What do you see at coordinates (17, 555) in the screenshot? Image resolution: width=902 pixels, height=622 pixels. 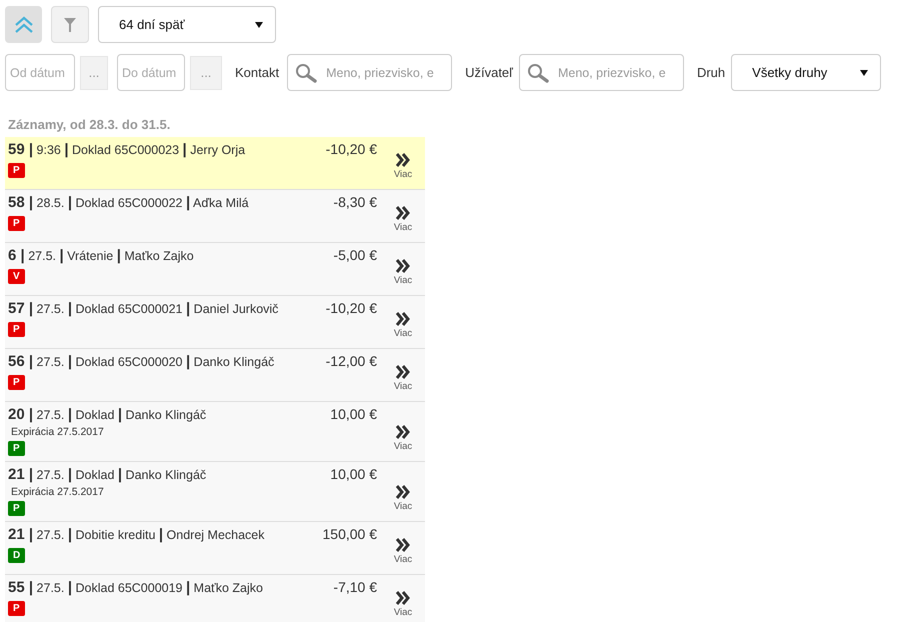 I see `type-badge: D` at bounding box center [17, 555].